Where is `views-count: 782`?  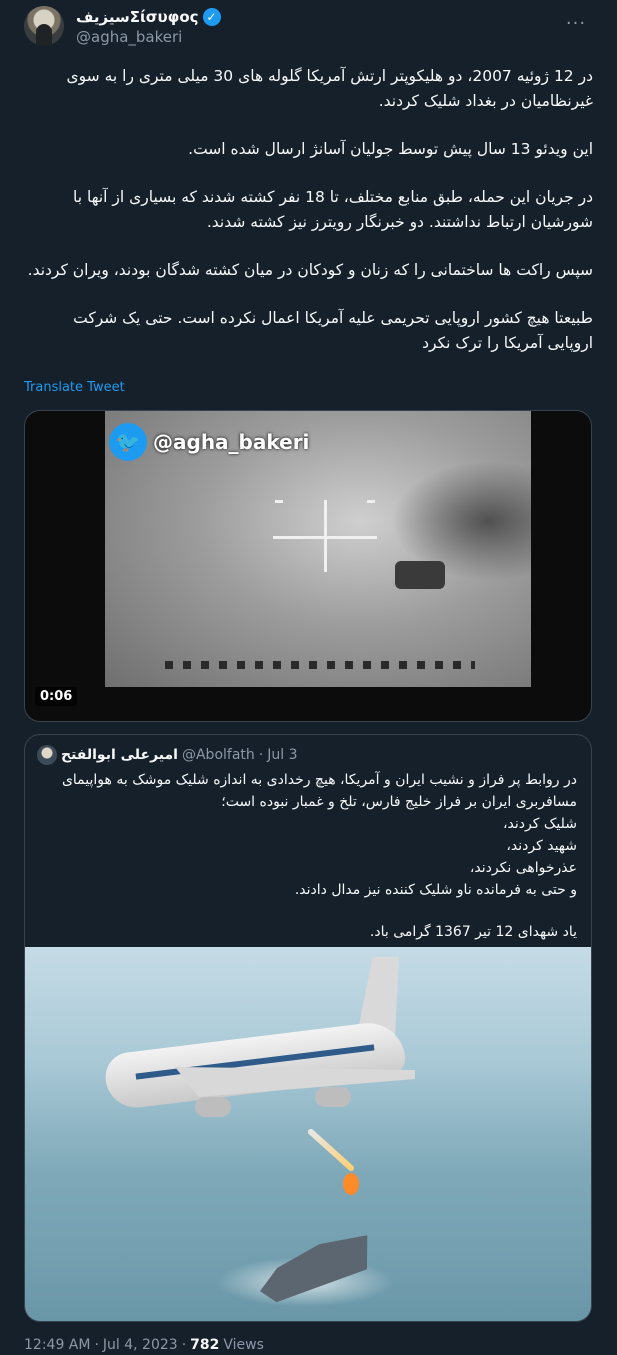 views-count: 782 is located at coordinates (205, 1345).